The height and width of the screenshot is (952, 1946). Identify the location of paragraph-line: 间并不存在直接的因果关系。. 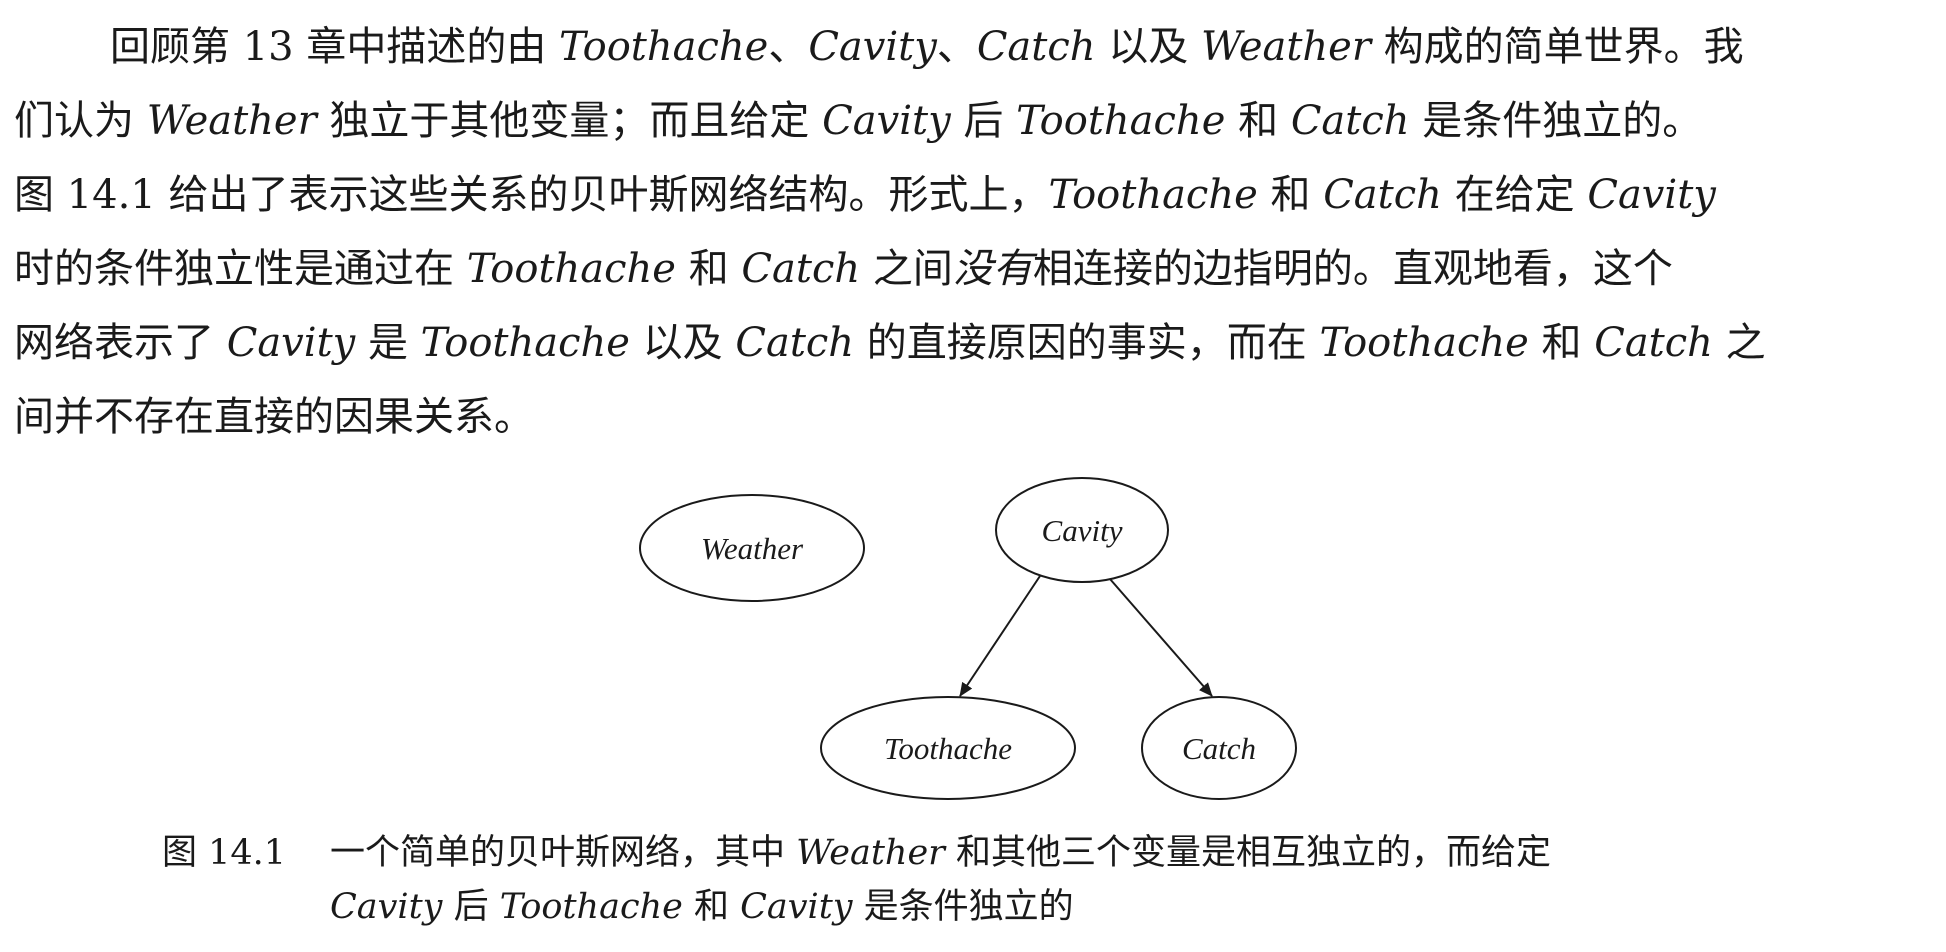
(274, 417).